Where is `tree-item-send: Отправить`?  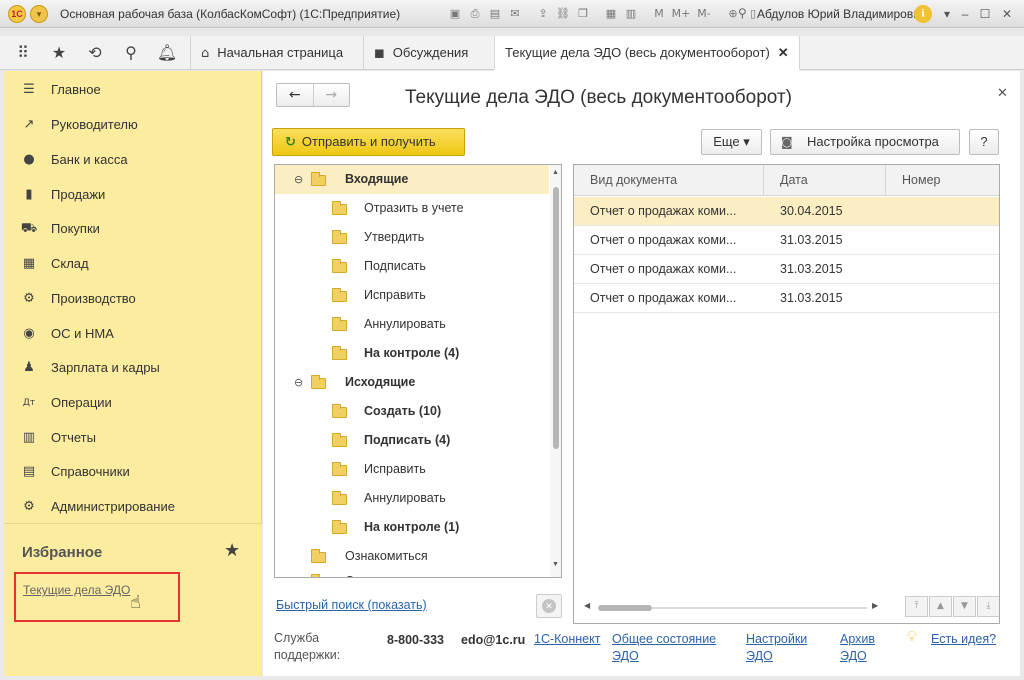
tree-item-send: Отправить is located at coordinates (412, 572).